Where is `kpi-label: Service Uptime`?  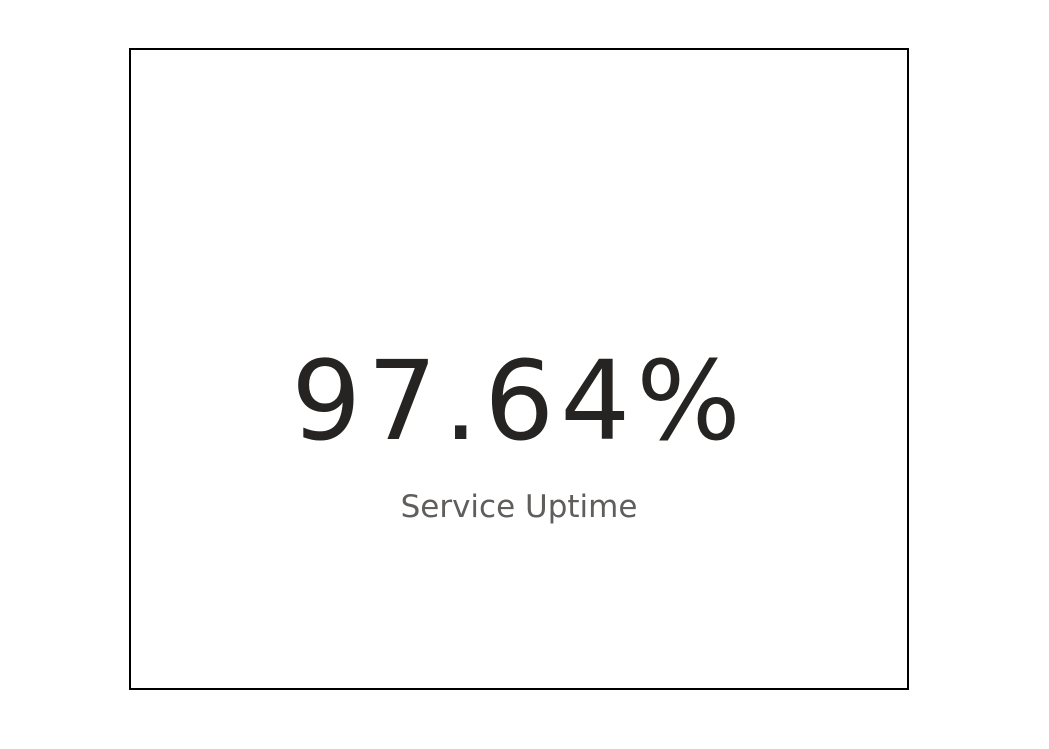
kpi-label: Service Uptime is located at coordinates (519, 507).